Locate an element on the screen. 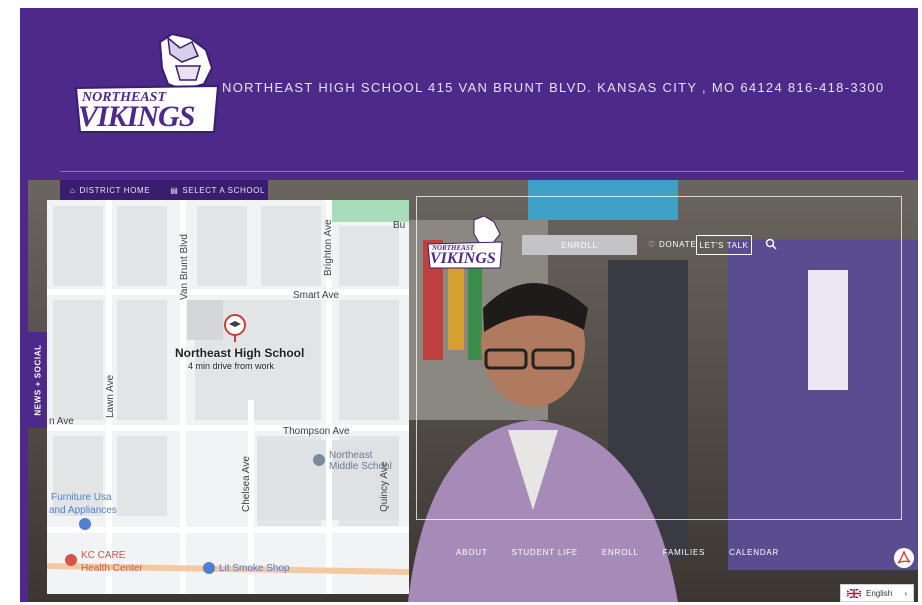  kc-care-label-2: Health Center is located at coordinates (112, 568).